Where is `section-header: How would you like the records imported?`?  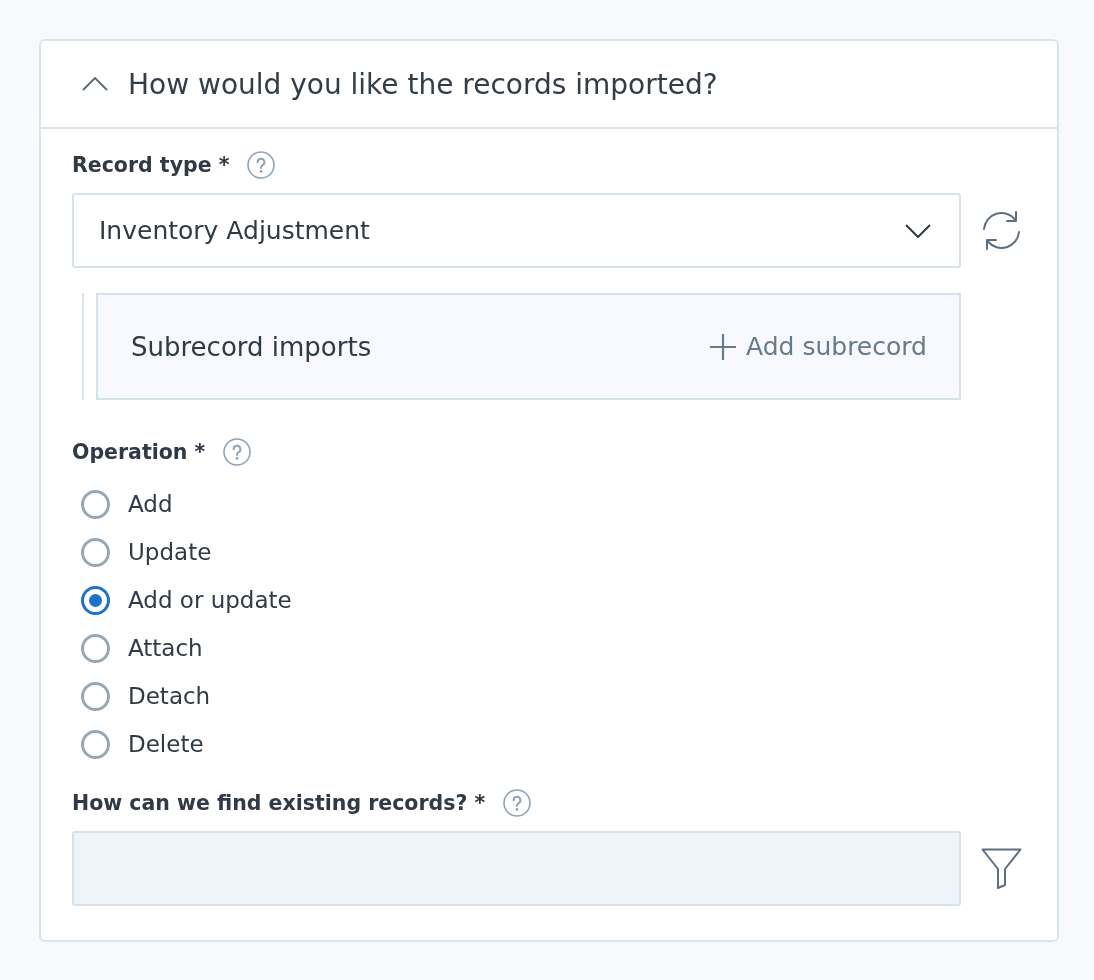 section-header: How would you like the records imported? is located at coordinates (549, 85).